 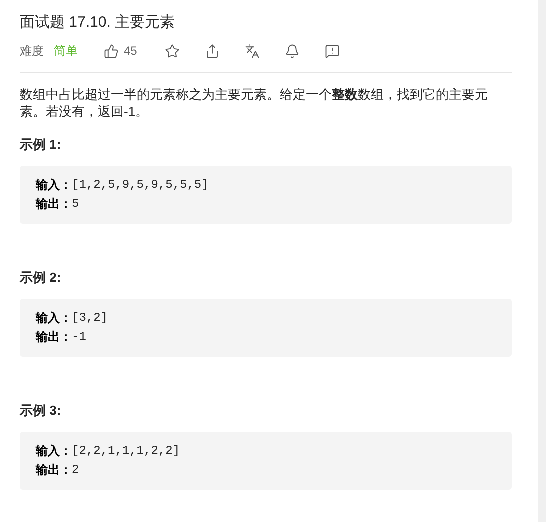 What do you see at coordinates (41, 145) in the screenshot?
I see `example-title: 示例 1:` at bounding box center [41, 145].